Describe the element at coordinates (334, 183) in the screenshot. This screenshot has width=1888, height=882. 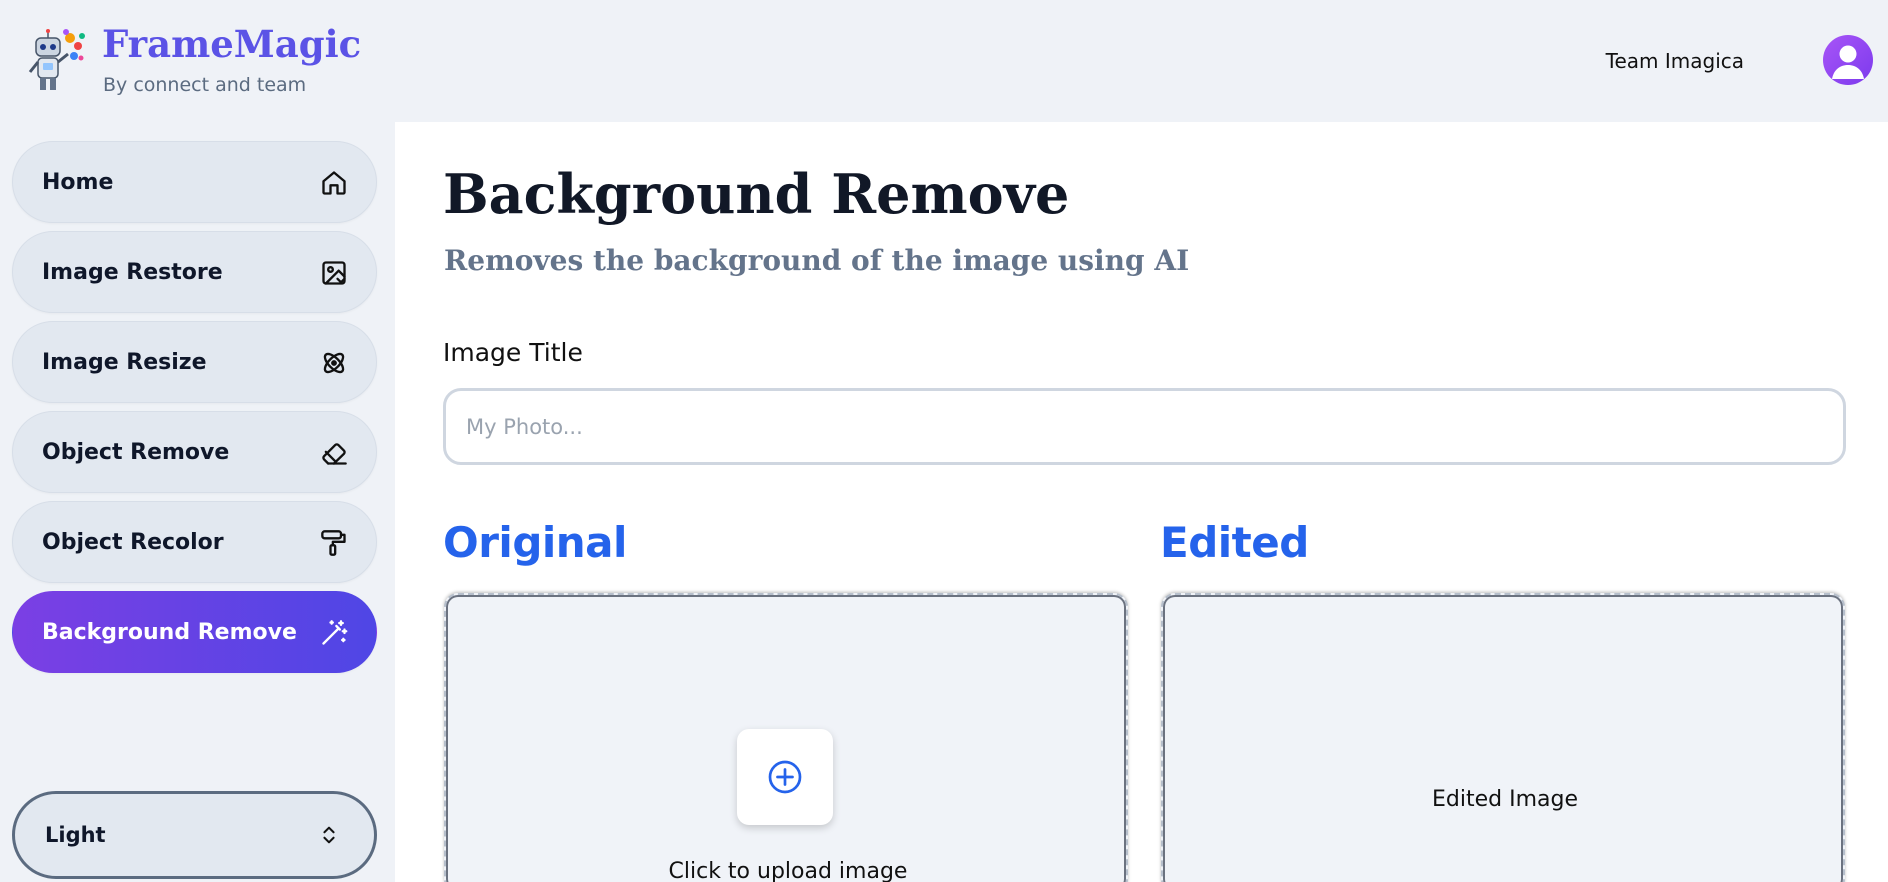
I see `home-icon` at that location.